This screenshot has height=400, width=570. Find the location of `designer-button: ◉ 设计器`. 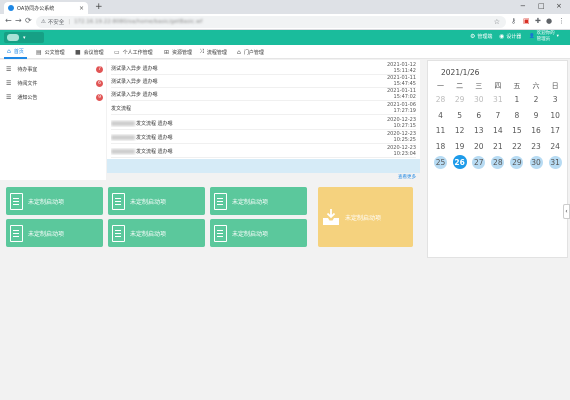

designer-button: ◉ 设计器 is located at coordinates (510, 36).